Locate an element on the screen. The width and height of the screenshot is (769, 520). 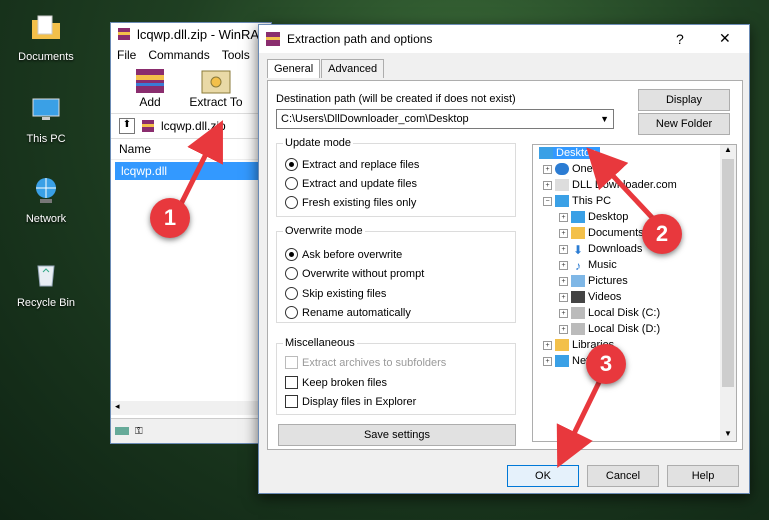
step-badge-2: 2 is located at coordinates (662, 234).